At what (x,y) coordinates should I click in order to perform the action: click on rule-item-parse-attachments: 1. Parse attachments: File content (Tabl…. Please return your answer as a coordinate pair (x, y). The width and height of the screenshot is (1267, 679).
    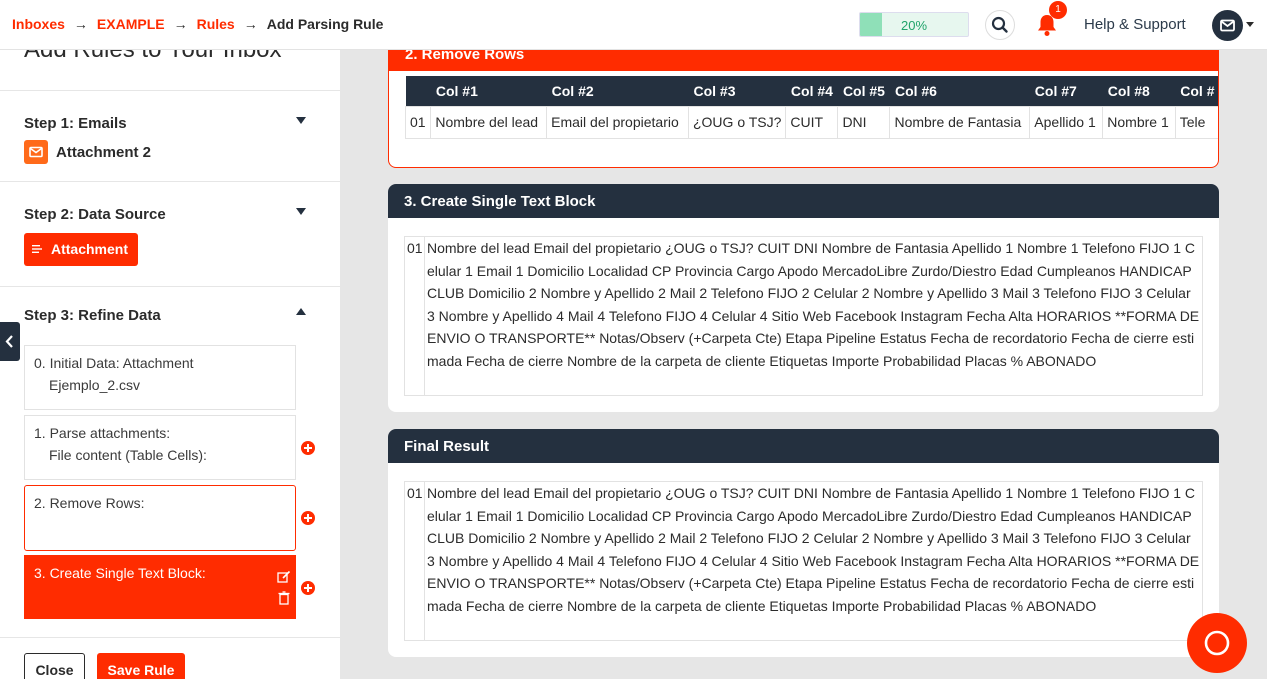
    Looking at the image, I should click on (160, 447).